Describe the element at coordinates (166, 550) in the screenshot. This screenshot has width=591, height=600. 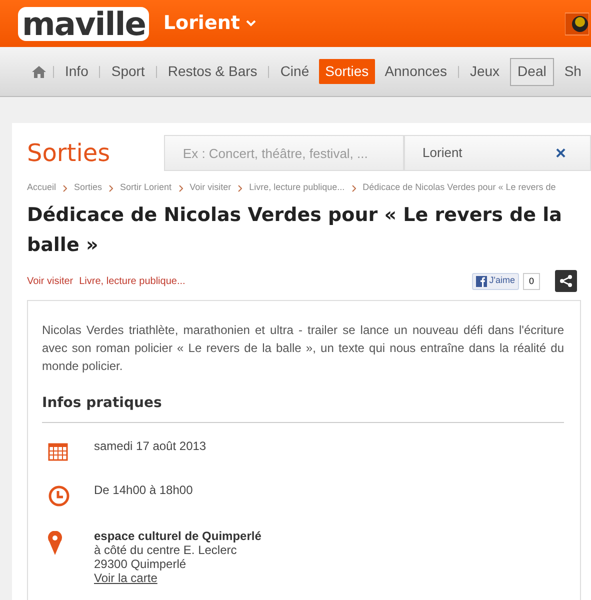
I see `info-text: à côté du centre E. Leclerc` at that location.